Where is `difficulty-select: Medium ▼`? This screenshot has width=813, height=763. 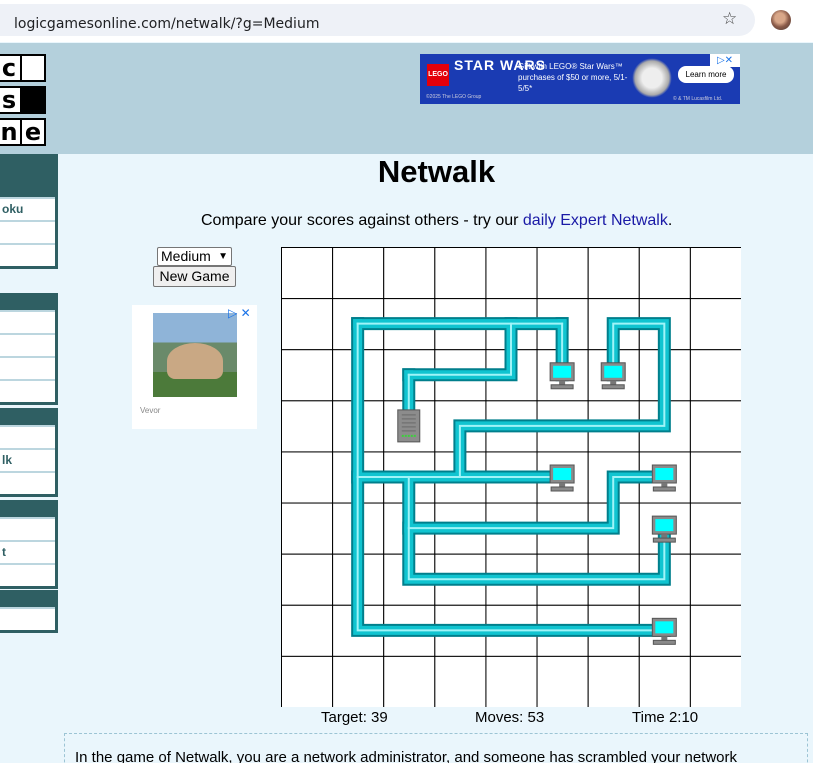
difficulty-select: Medium ▼ is located at coordinates (194, 256).